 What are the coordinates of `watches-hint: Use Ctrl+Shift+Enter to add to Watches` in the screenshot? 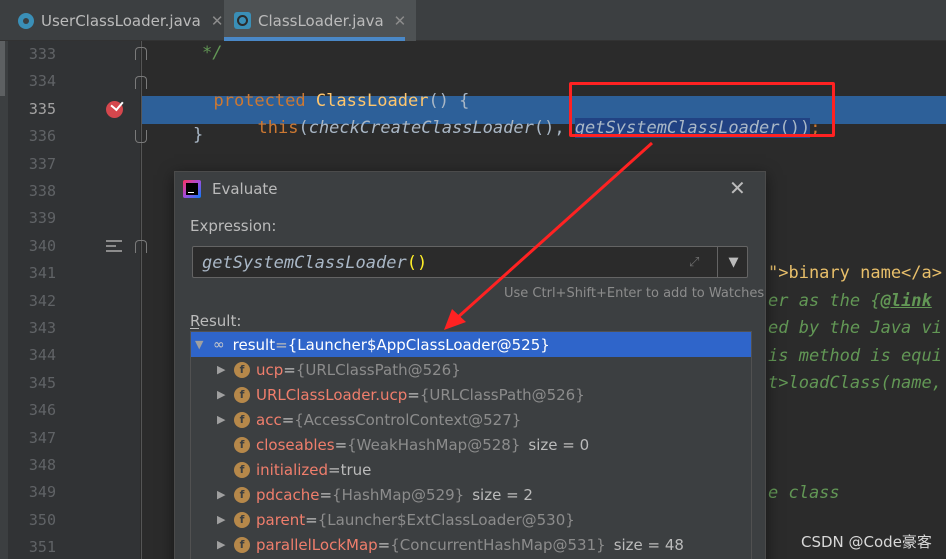 It's located at (634, 293).